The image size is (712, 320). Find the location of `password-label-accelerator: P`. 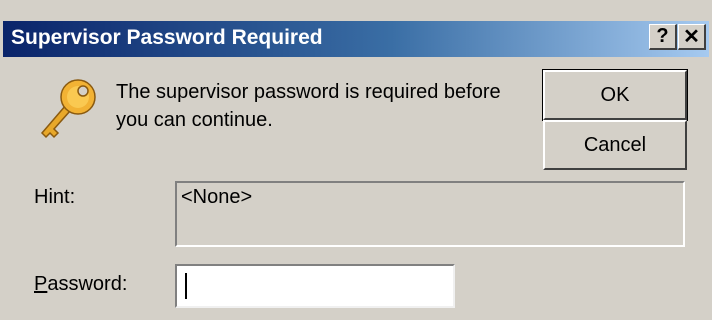

password-label-accelerator: P is located at coordinates (41, 284).